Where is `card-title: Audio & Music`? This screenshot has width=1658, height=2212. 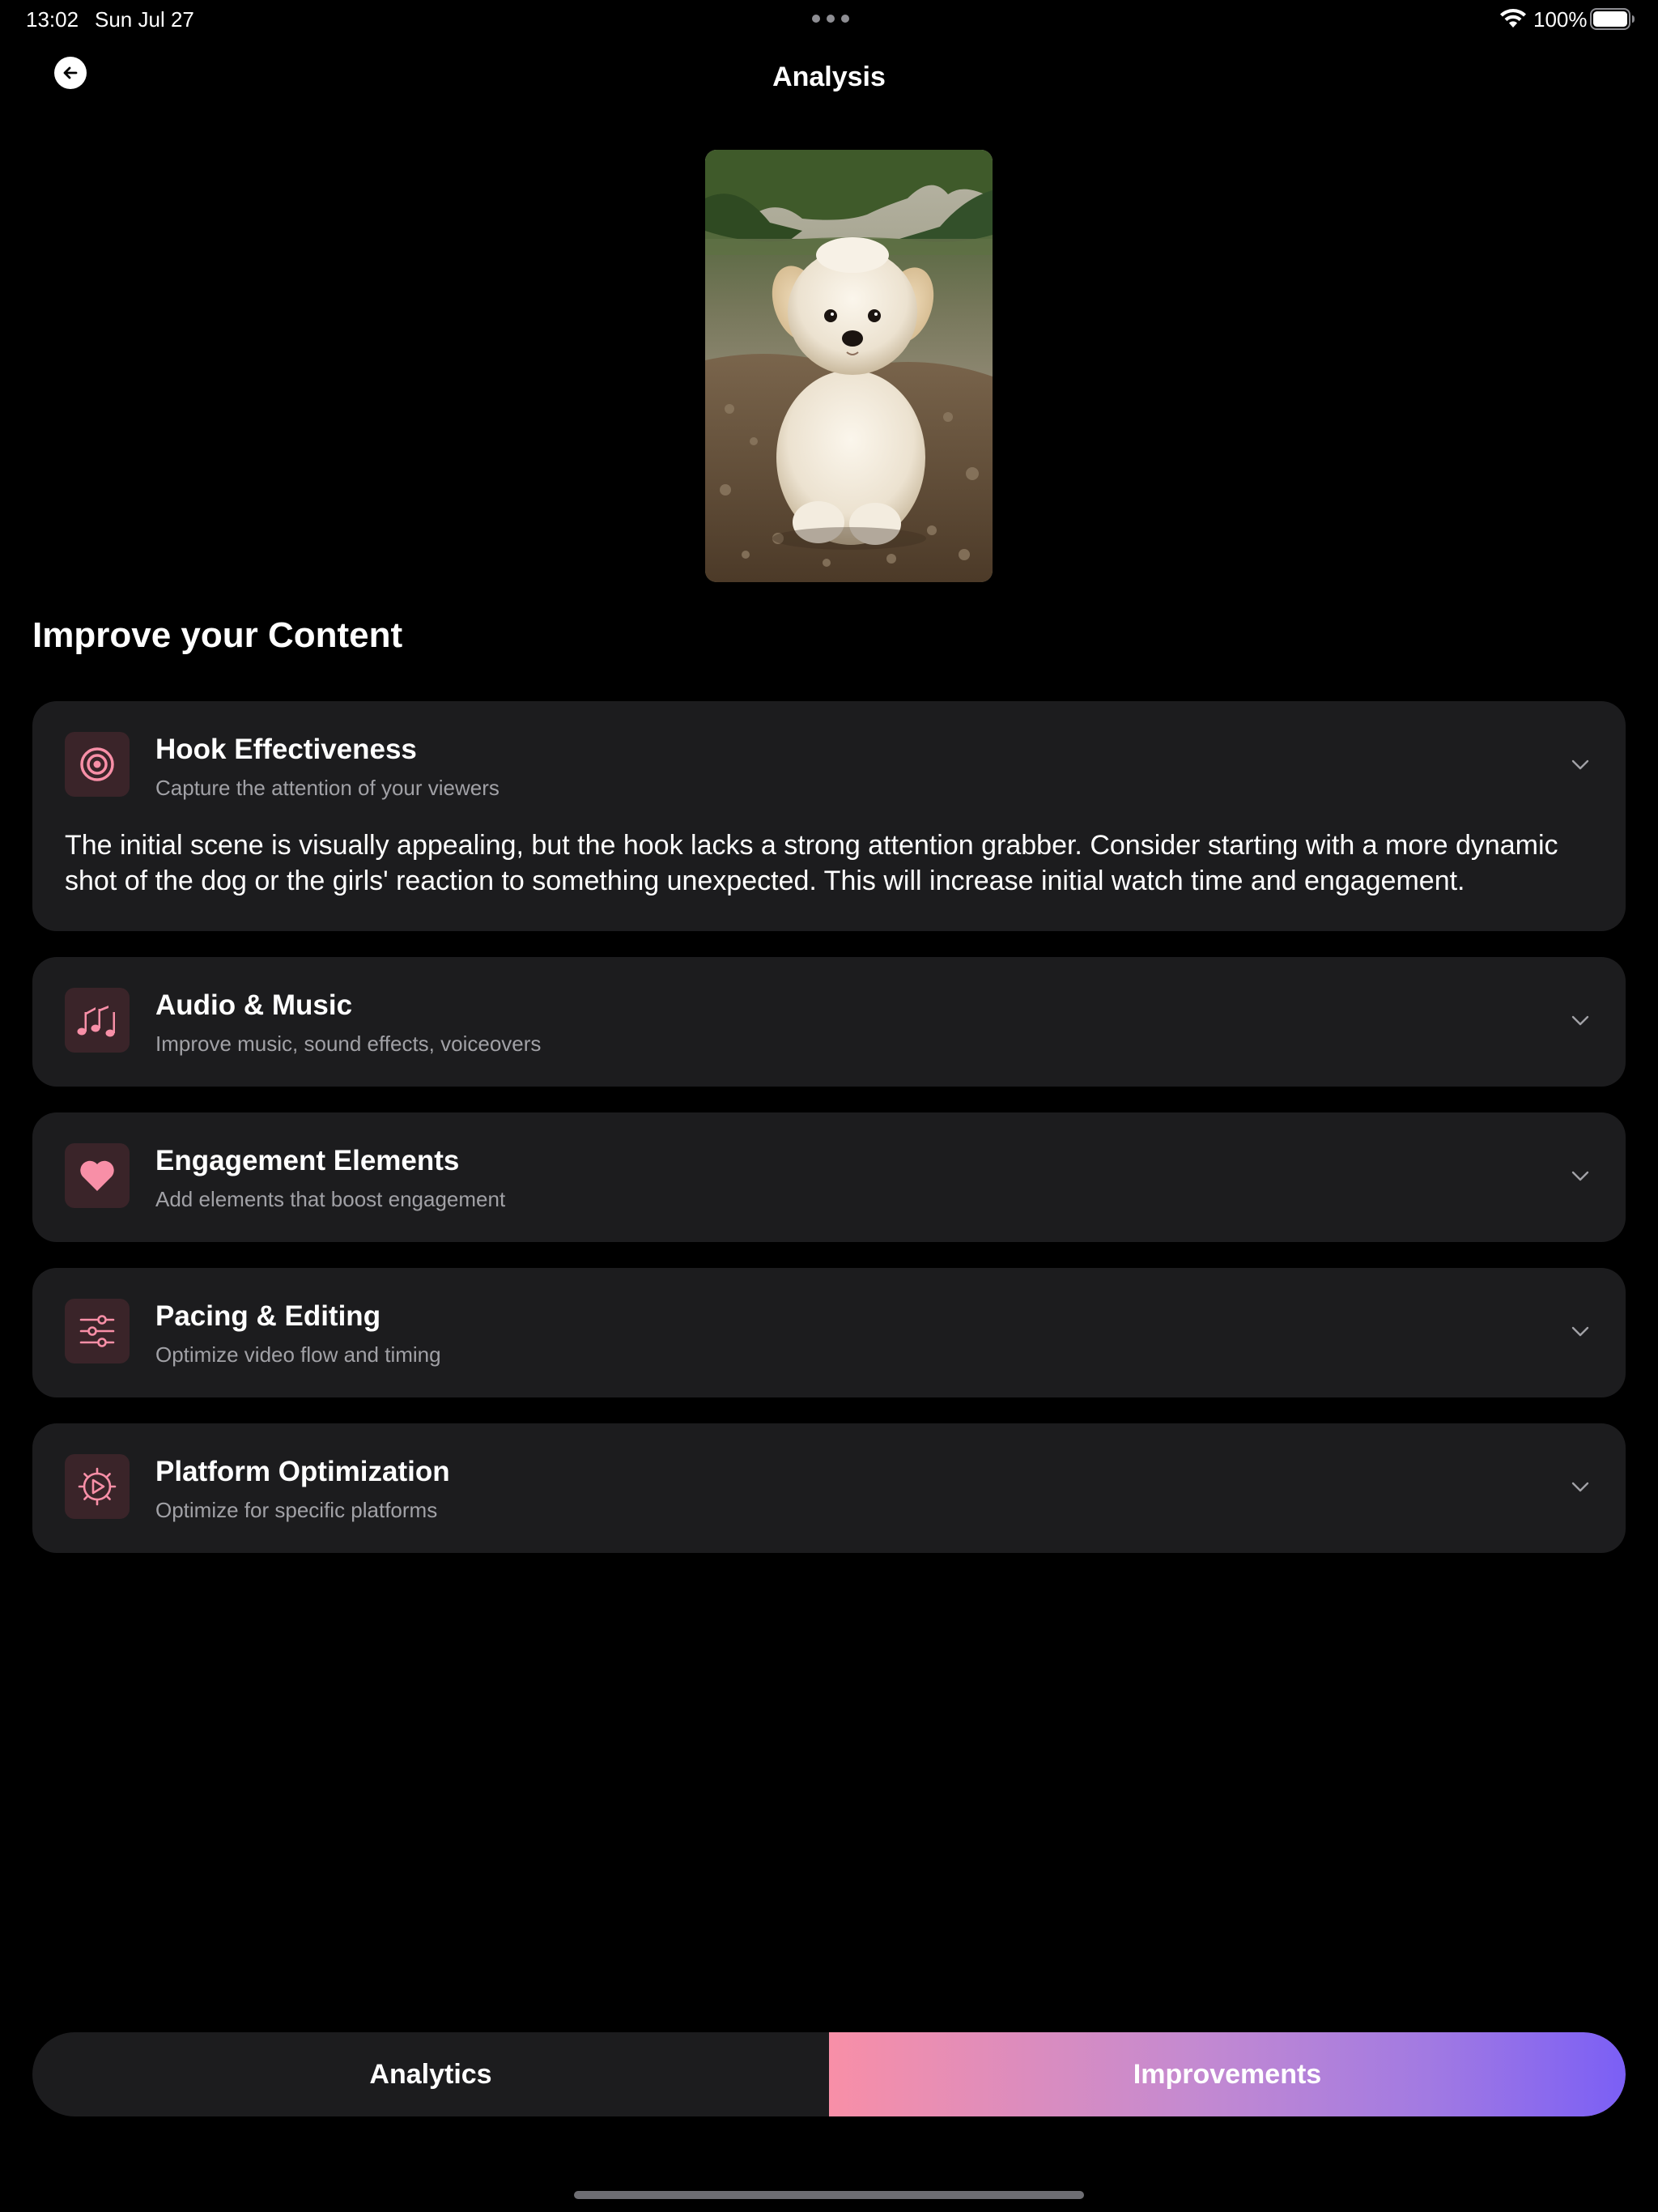 card-title: Audio & Music is located at coordinates (254, 1005).